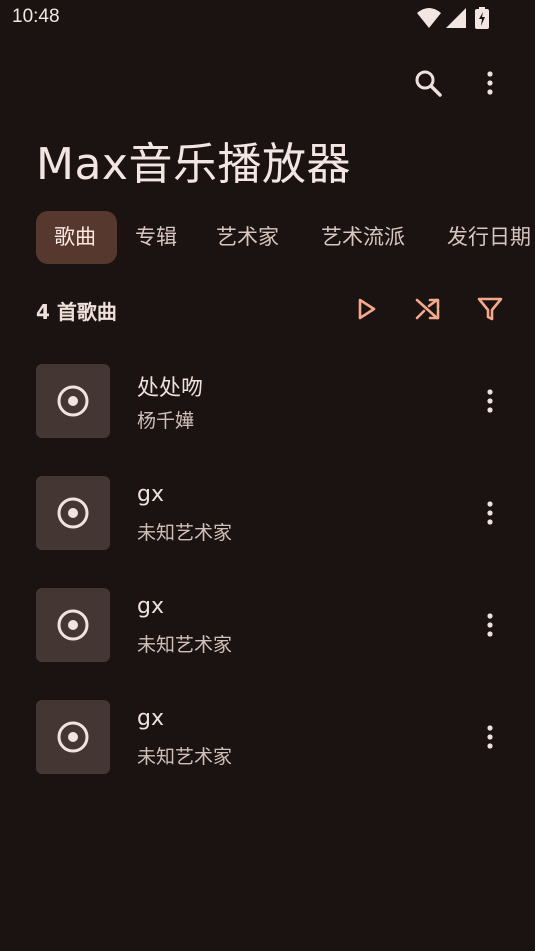 This screenshot has height=951, width=535. I want to click on shuffle-button, so click(428, 309).